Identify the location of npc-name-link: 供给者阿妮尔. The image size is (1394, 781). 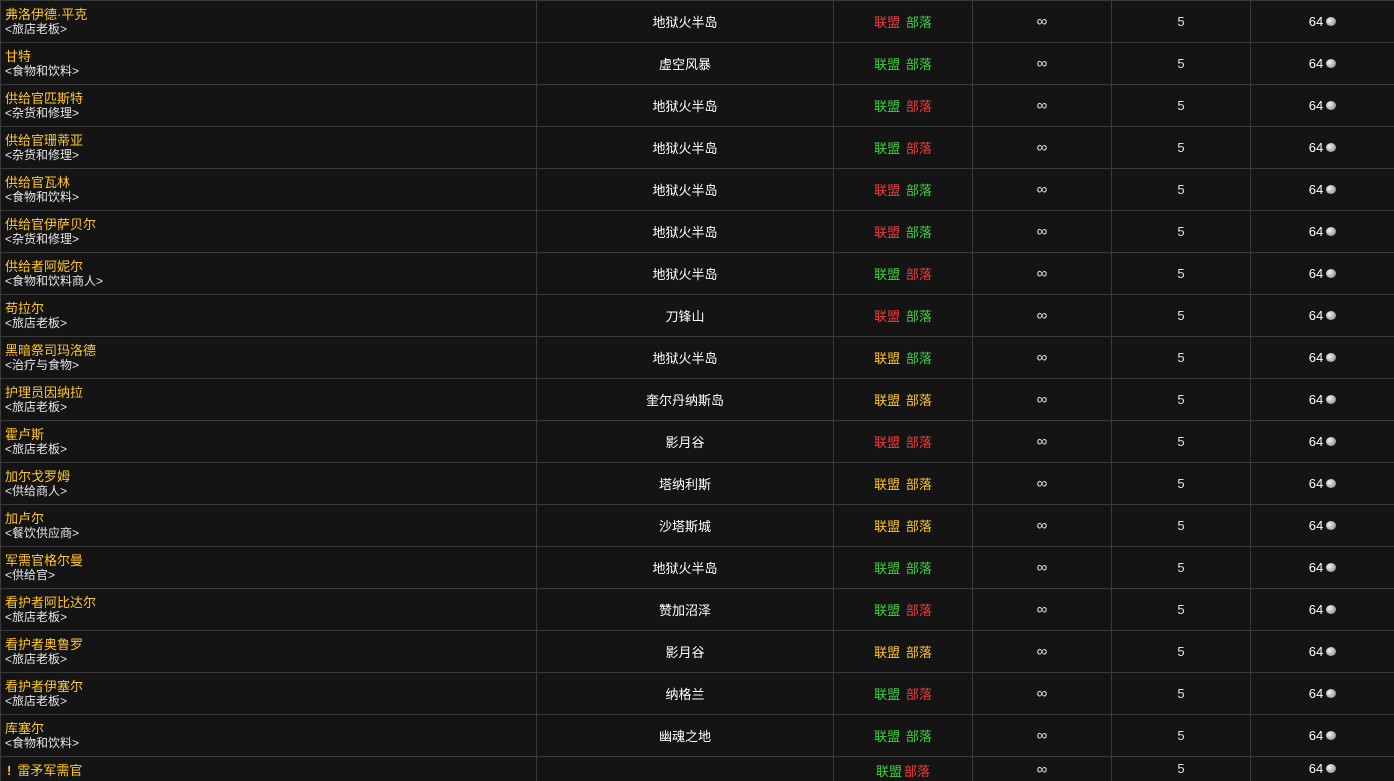
(270, 266).